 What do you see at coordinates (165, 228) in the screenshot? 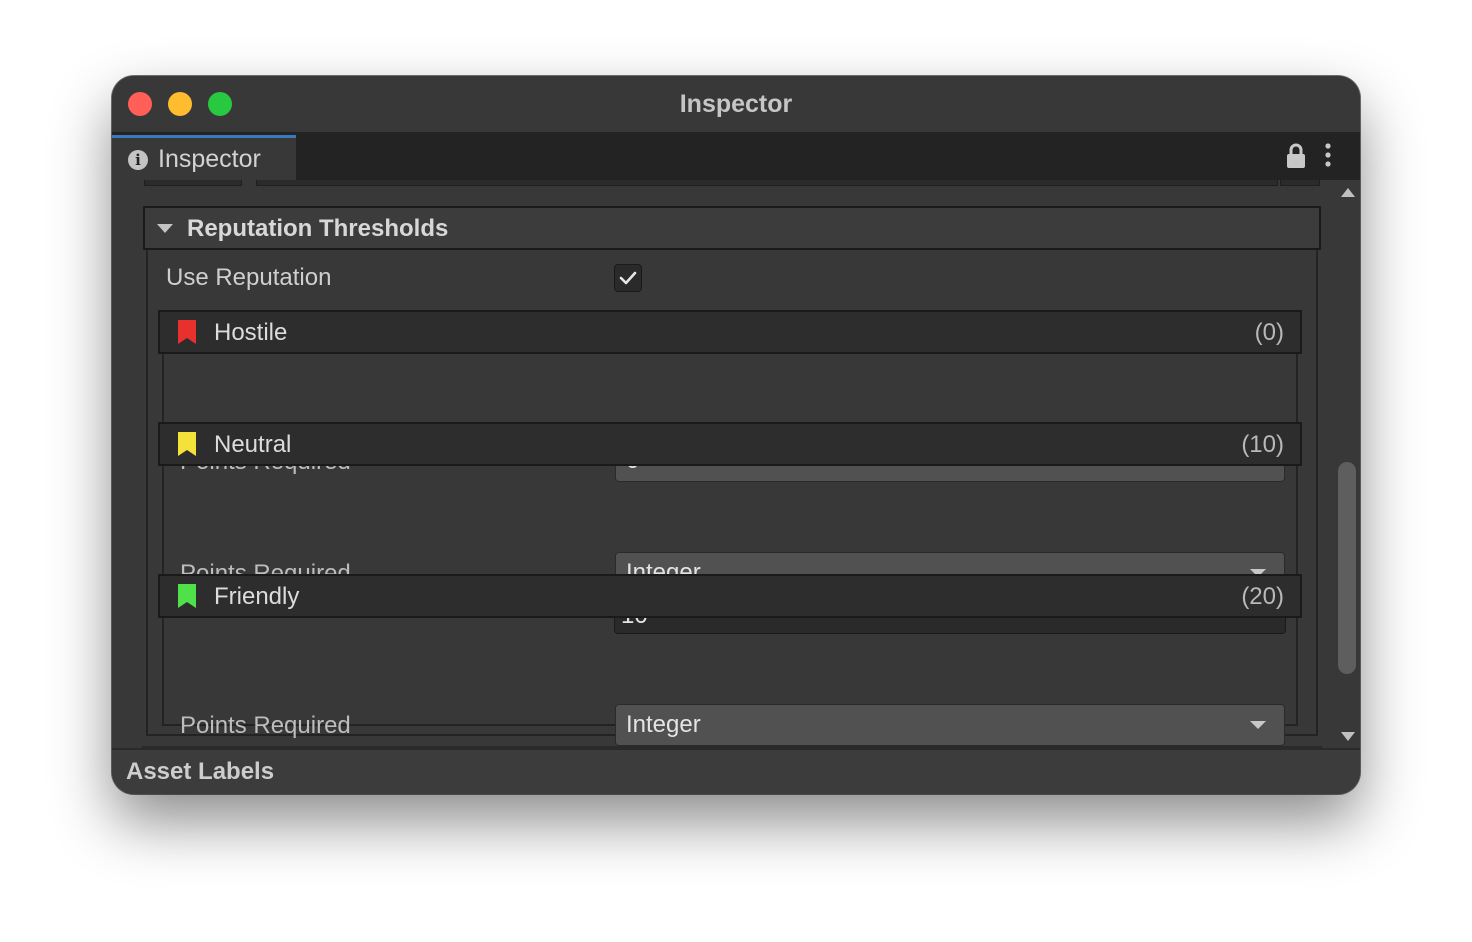
I see `triangle-down-icon` at bounding box center [165, 228].